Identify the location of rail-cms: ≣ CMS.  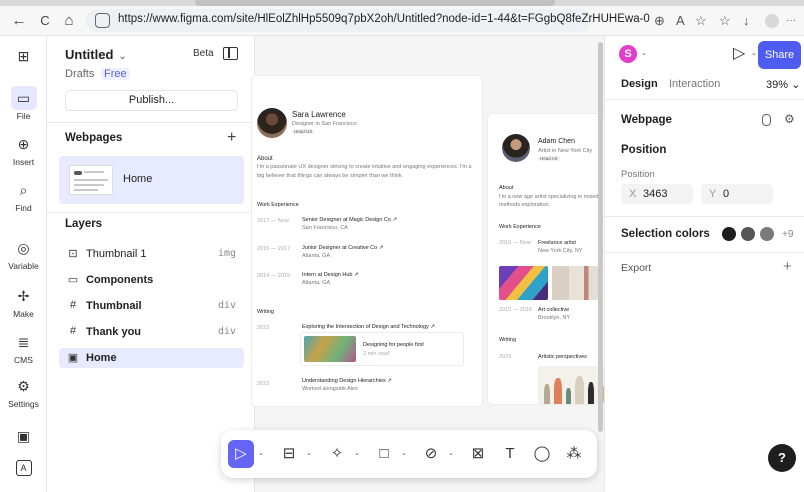
(23, 347).